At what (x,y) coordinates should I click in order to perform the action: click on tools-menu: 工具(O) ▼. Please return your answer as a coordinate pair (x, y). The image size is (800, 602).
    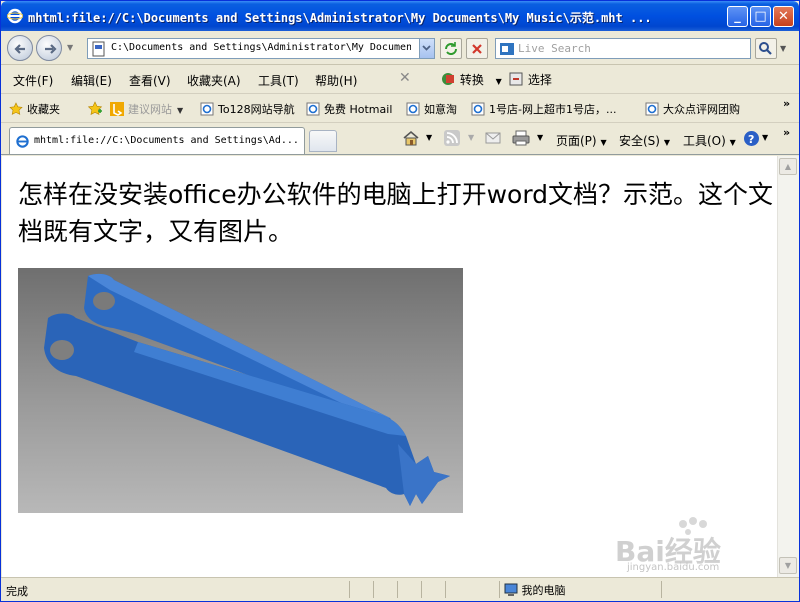
    Looking at the image, I should click on (709, 140).